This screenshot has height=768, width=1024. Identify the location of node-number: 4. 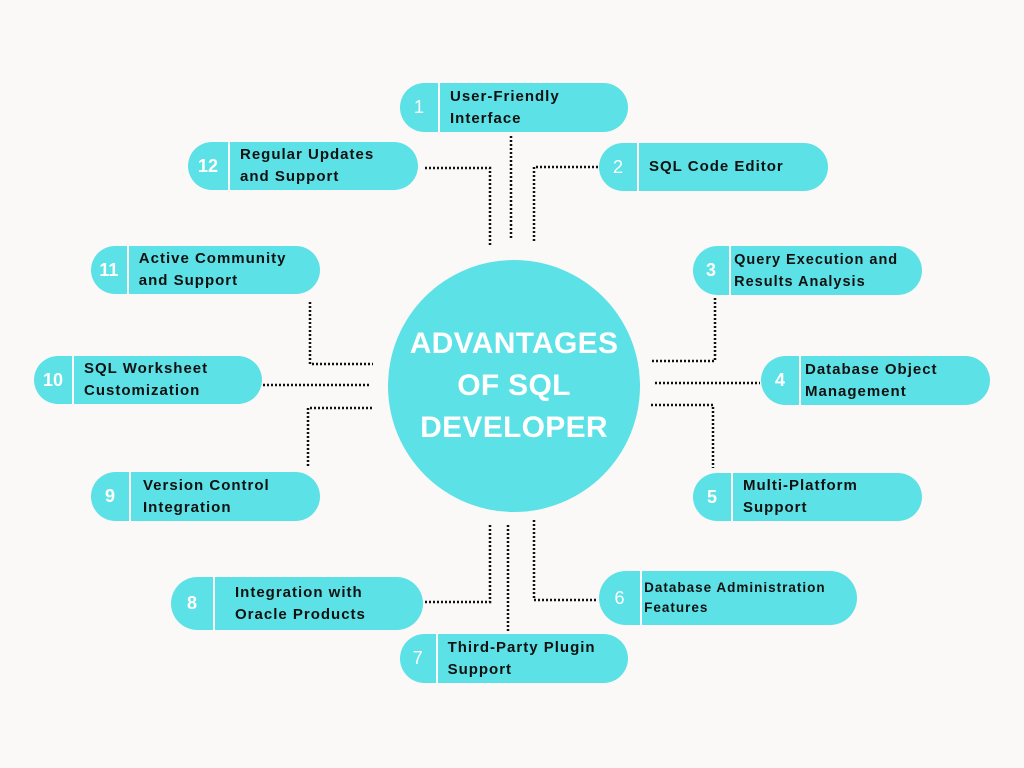
(781, 380).